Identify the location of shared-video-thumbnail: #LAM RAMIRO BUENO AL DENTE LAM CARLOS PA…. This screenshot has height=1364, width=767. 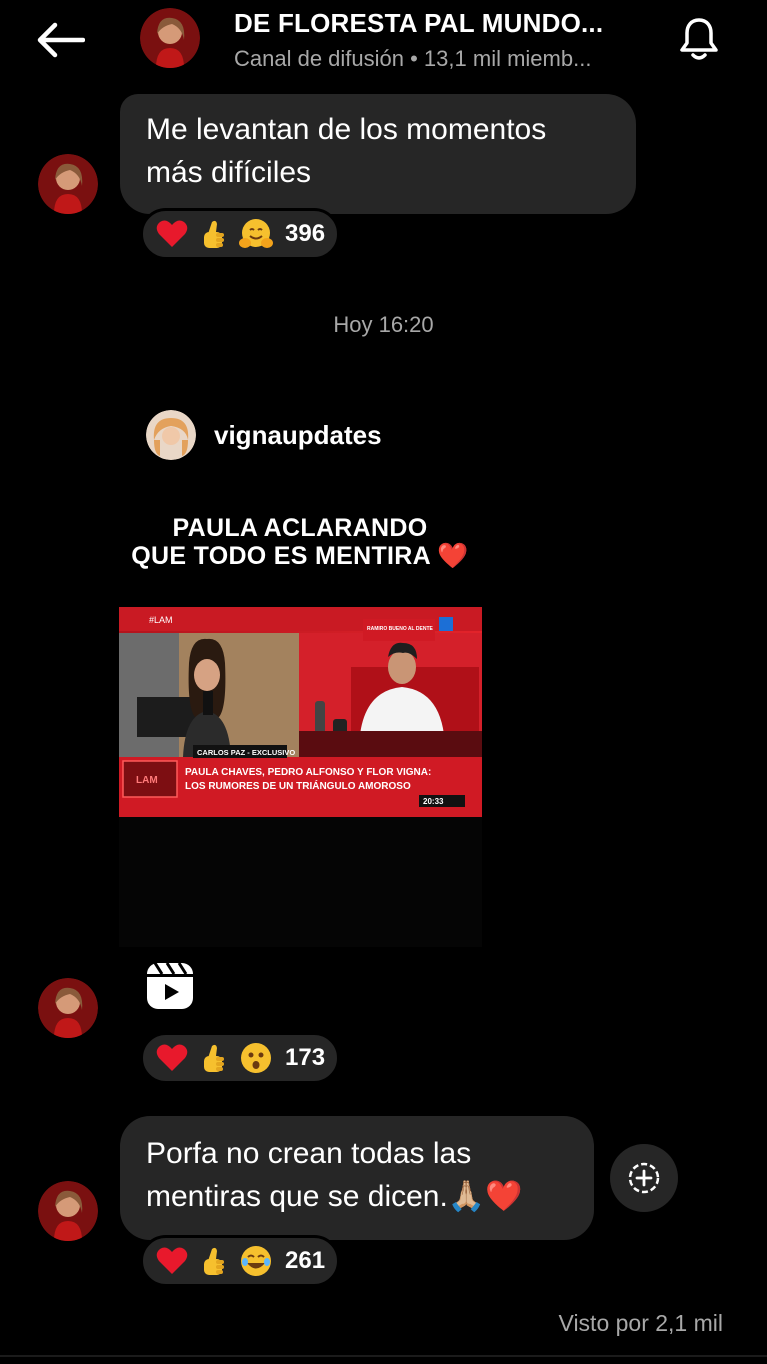
(300, 712).